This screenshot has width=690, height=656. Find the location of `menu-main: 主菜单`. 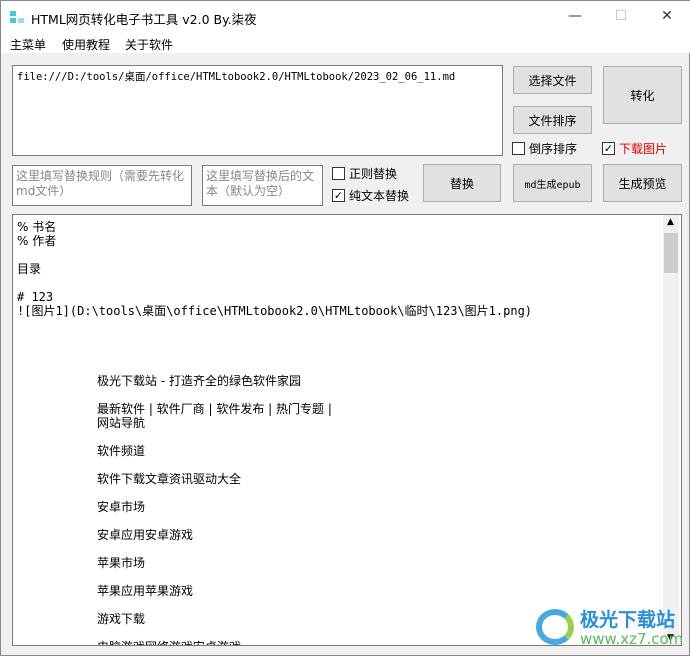

menu-main: 主菜单 is located at coordinates (28, 44).